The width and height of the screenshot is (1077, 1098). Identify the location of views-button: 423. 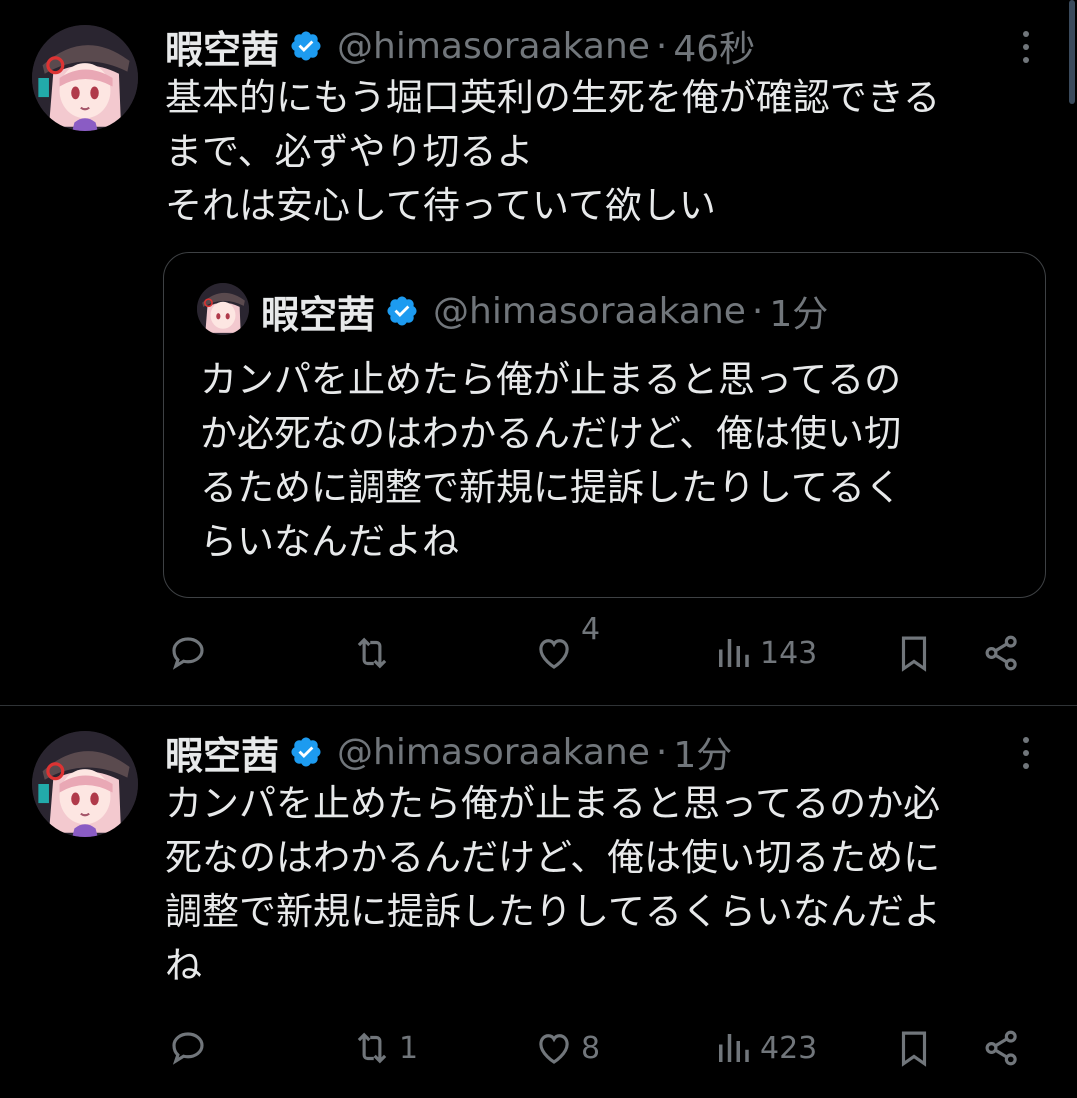
(764, 1048).